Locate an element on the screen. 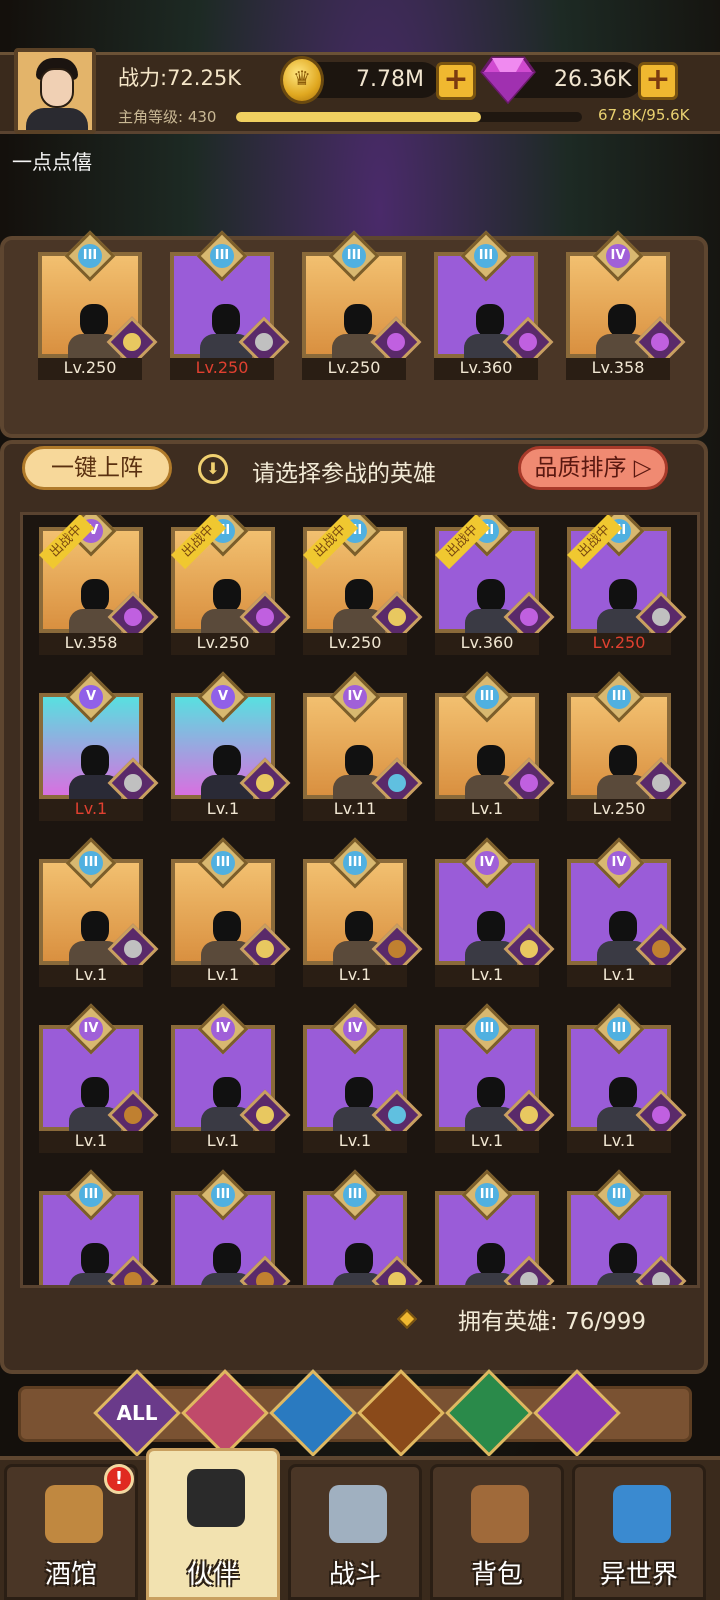 The image size is (720, 1600). gem-icon is located at coordinates (508, 80).